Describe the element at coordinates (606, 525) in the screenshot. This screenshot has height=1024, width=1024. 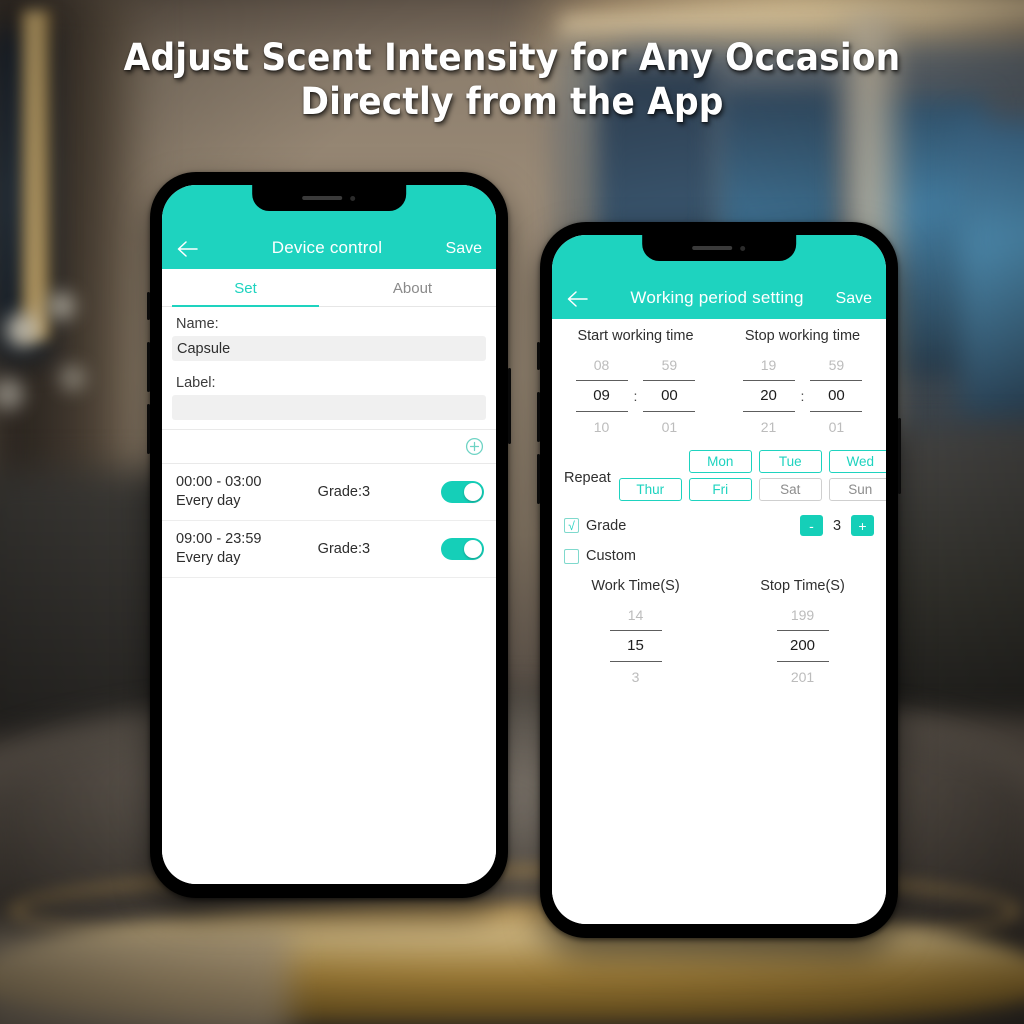
I see `grade-label: Grade` at that location.